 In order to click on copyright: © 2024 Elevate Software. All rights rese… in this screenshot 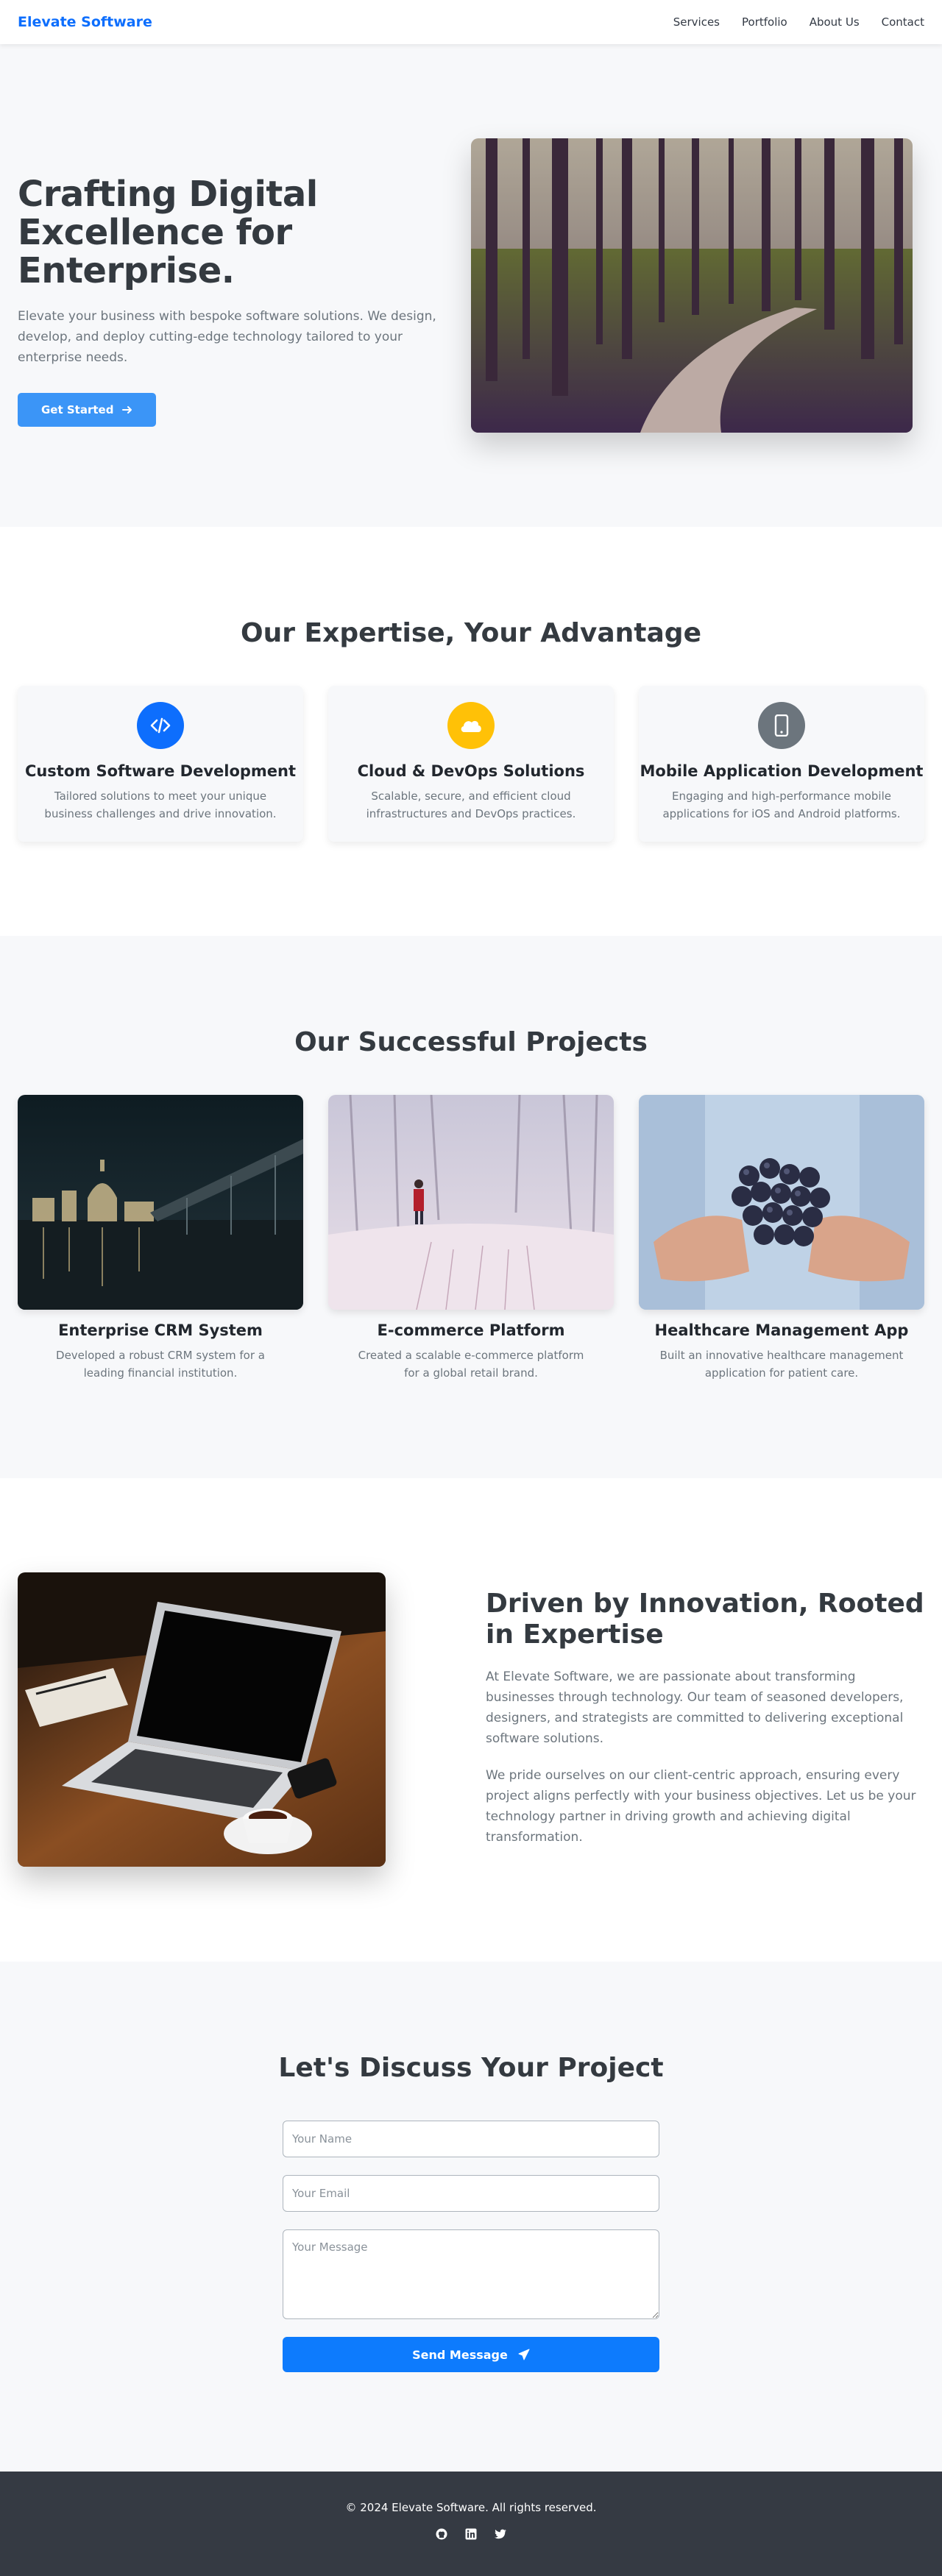, I will do `click(471, 2507)`.